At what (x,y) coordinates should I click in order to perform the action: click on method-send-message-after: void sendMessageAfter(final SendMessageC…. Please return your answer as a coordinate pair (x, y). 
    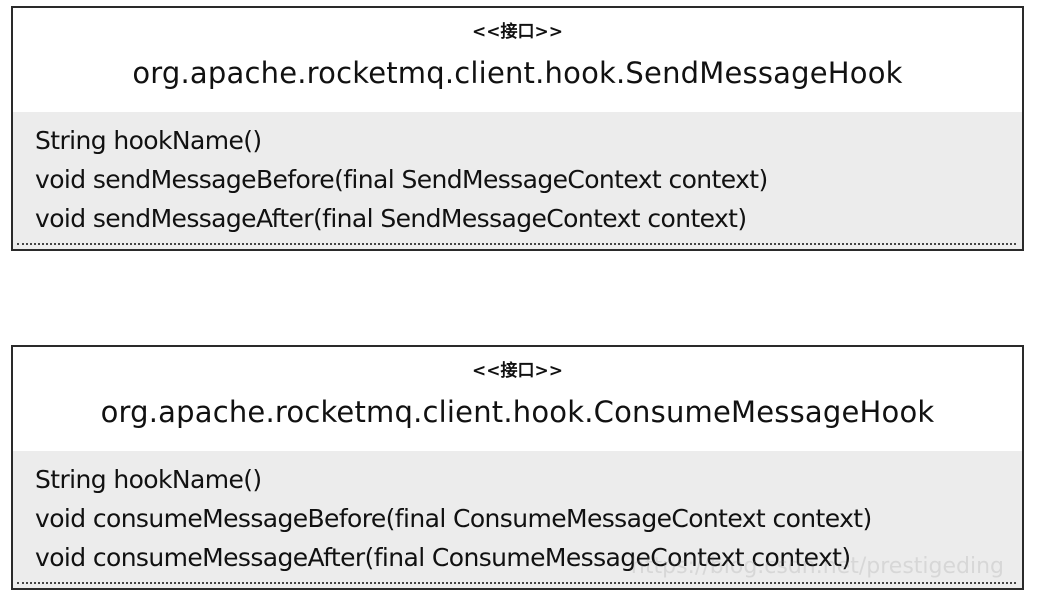
    Looking at the image, I should click on (391, 218).